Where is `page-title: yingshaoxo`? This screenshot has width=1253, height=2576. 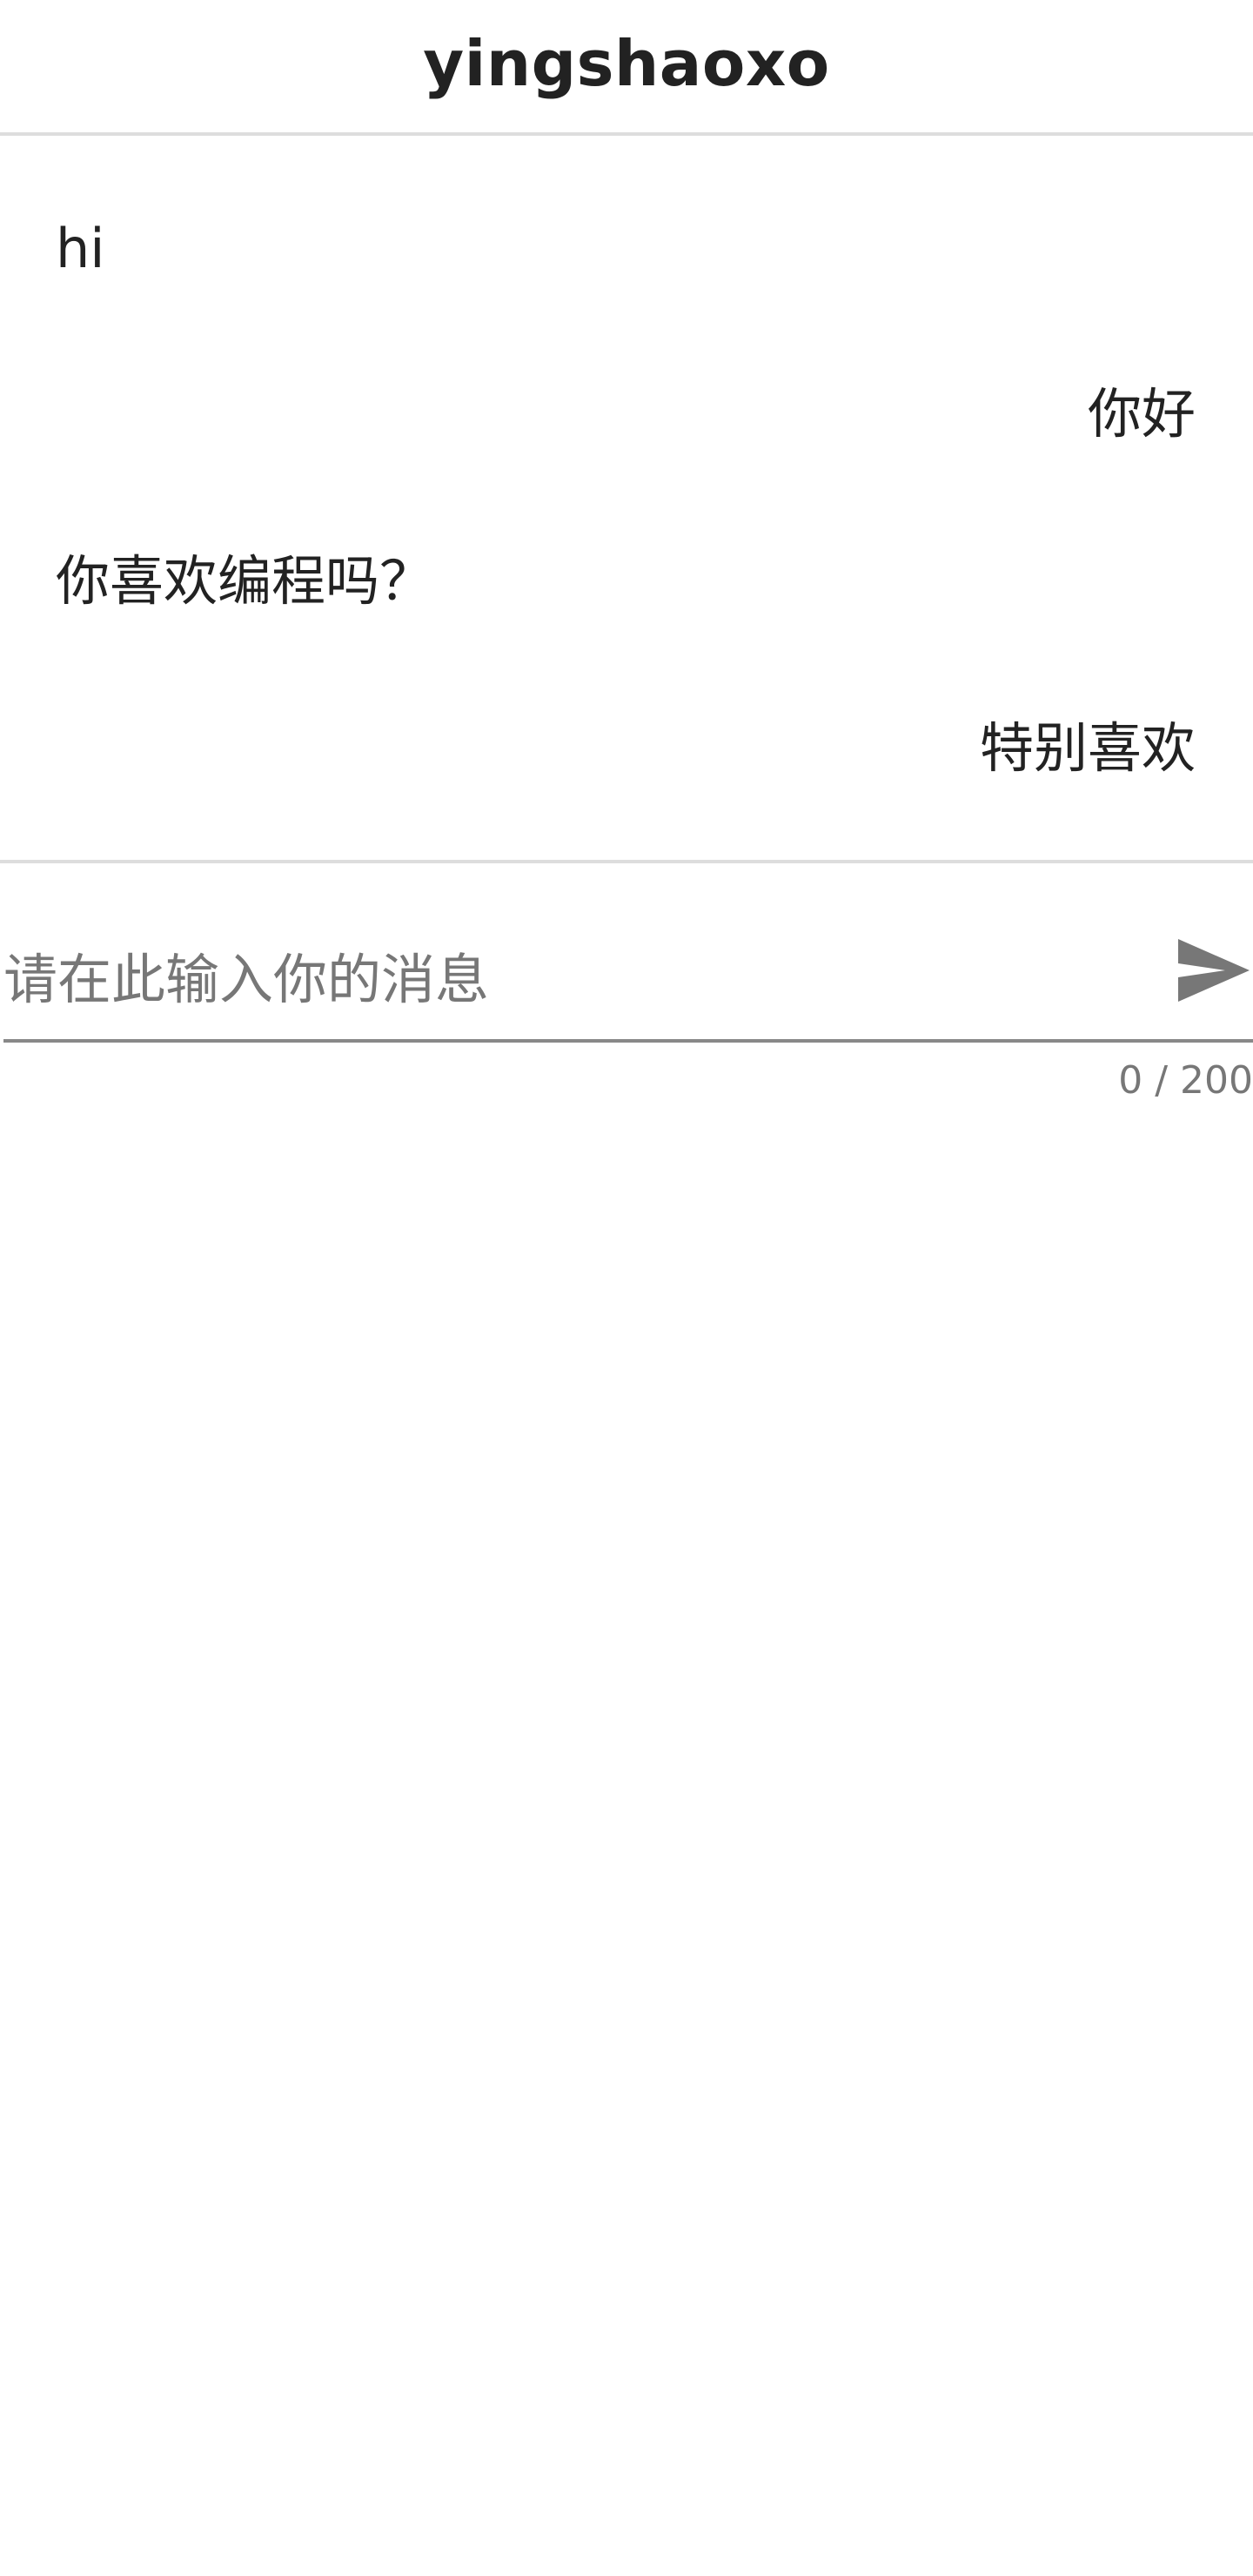 page-title: yingshaoxo is located at coordinates (626, 63).